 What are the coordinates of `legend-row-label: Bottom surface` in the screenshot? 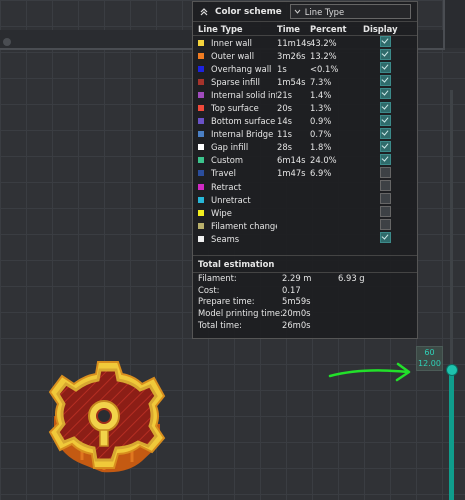 It's located at (243, 121).